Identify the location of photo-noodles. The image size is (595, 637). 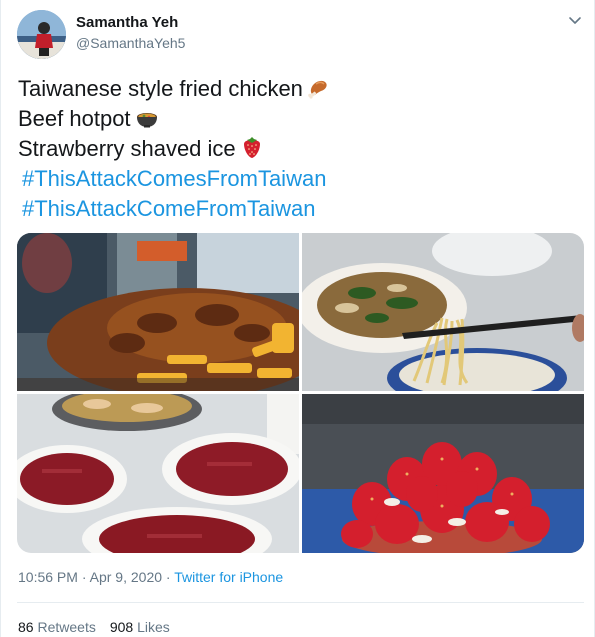
(443, 312).